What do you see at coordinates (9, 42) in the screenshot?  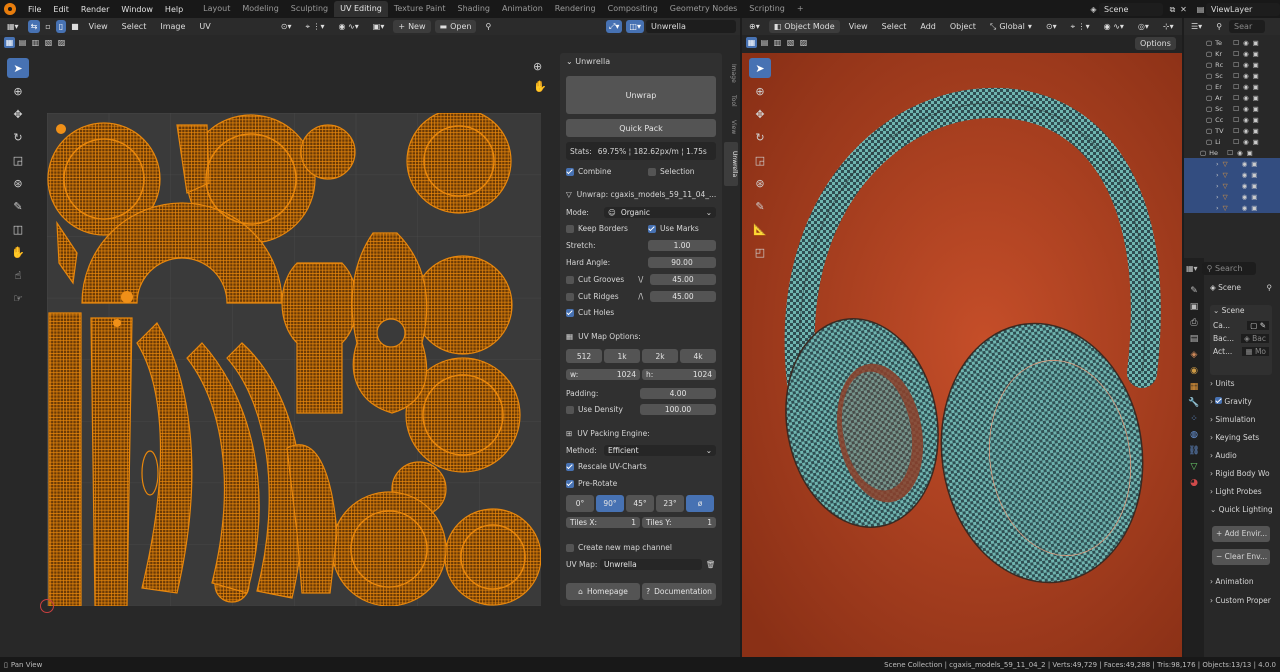 I see `select-box-icon: ▦` at bounding box center [9, 42].